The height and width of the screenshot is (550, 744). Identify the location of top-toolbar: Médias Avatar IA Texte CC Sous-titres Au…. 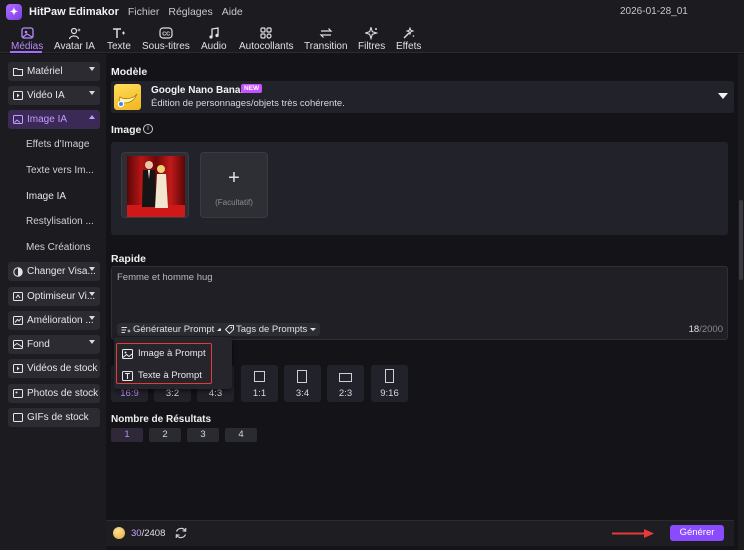
(372, 38).